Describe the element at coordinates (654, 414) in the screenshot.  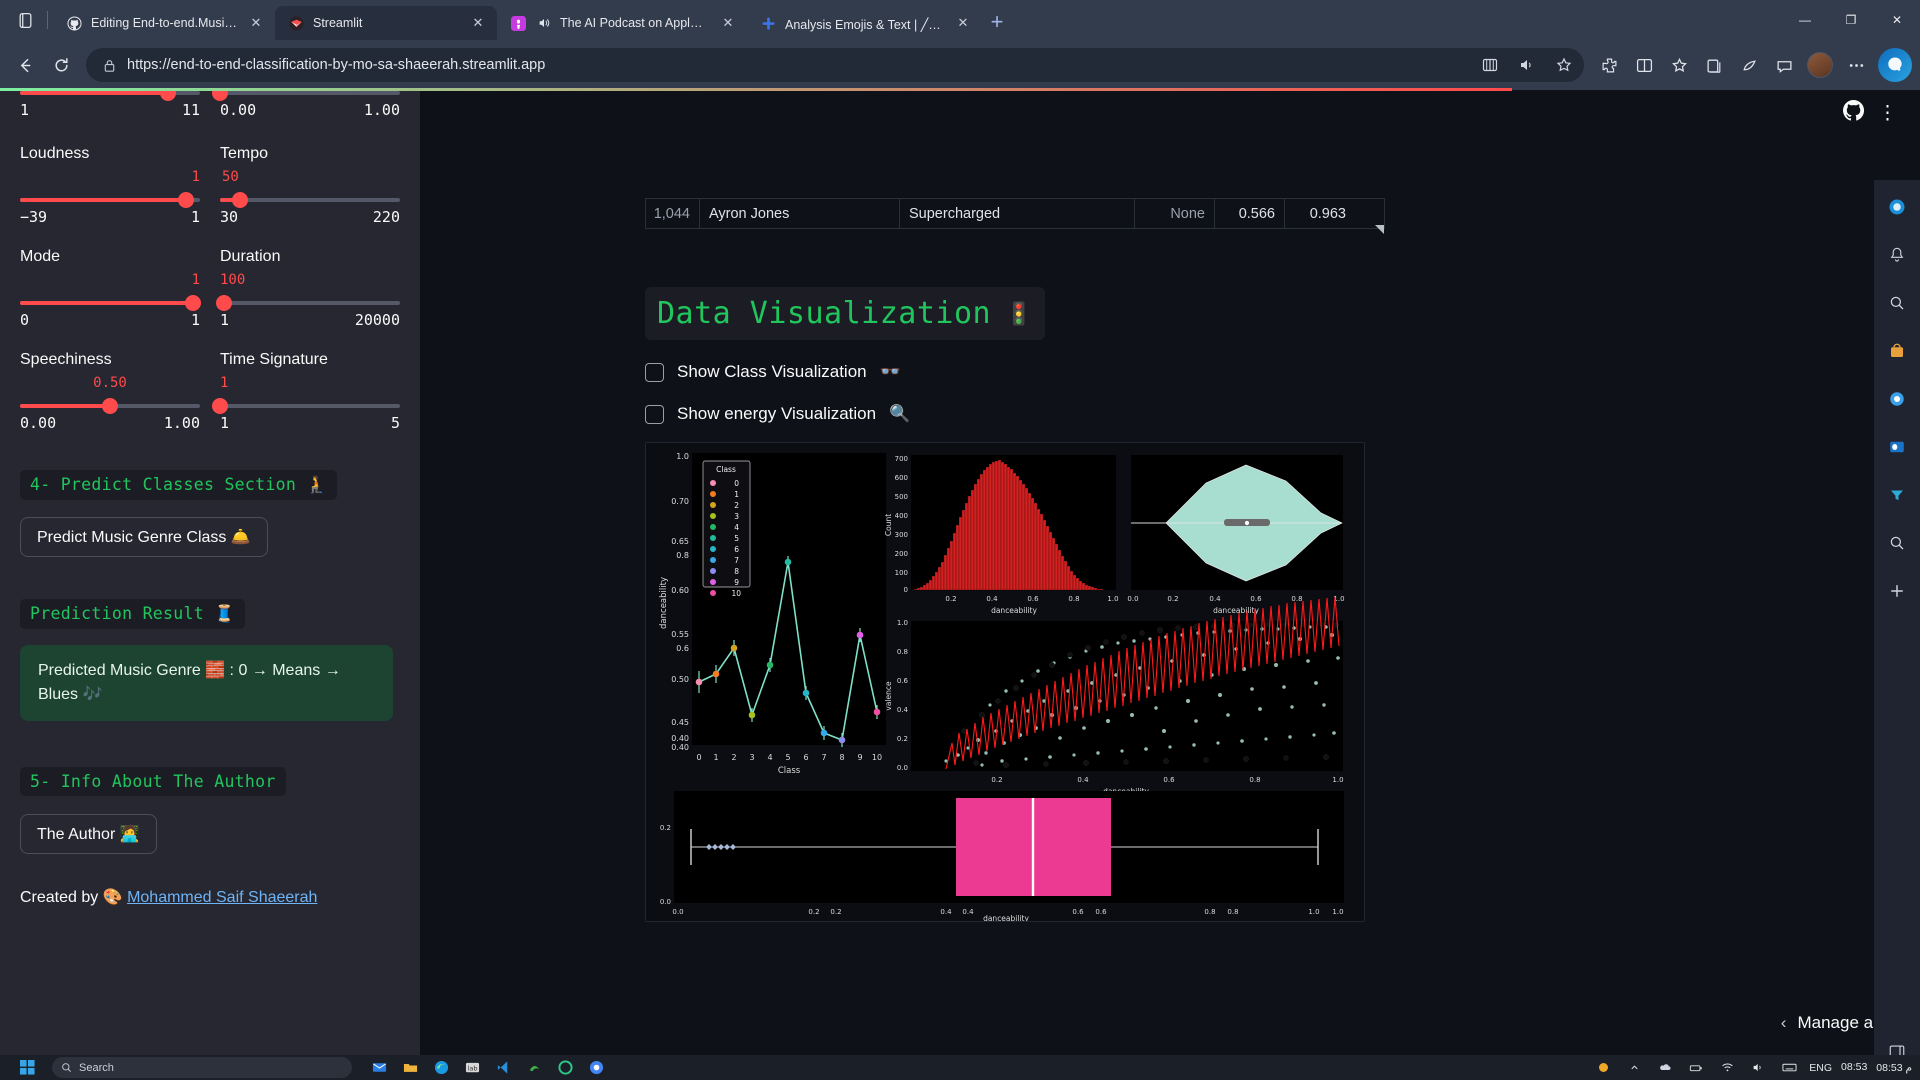
I see `checkbox-box-energy` at that location.